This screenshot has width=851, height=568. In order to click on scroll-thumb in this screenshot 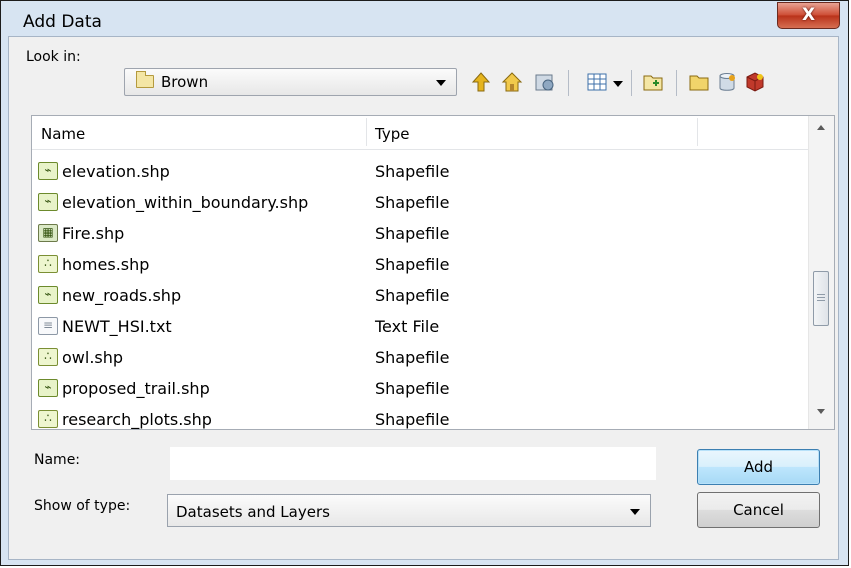, I will do `click(821, 298)`.